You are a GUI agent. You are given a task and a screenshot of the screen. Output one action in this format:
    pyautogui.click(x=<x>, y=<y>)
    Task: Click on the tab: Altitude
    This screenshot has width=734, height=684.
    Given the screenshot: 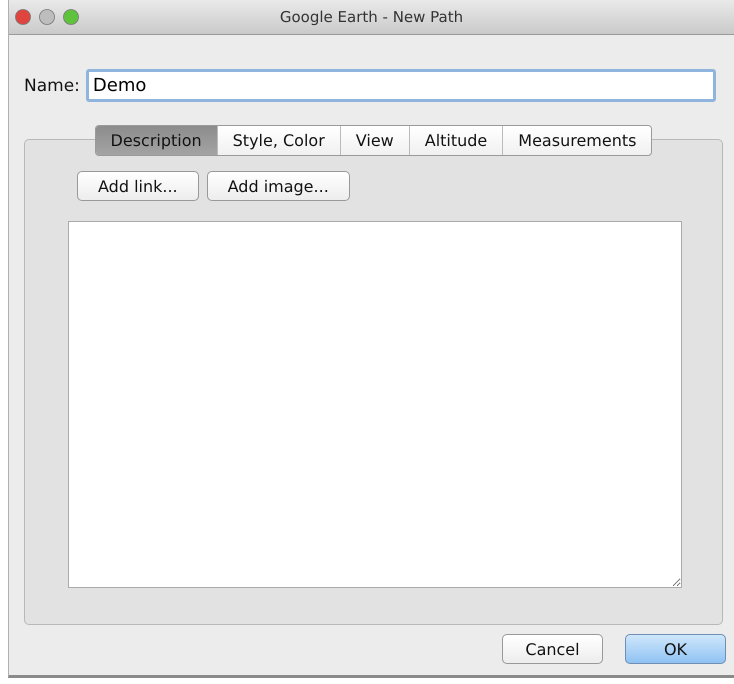 What is the action you would take?
    pyautogui.click(x=455, y=140)
    